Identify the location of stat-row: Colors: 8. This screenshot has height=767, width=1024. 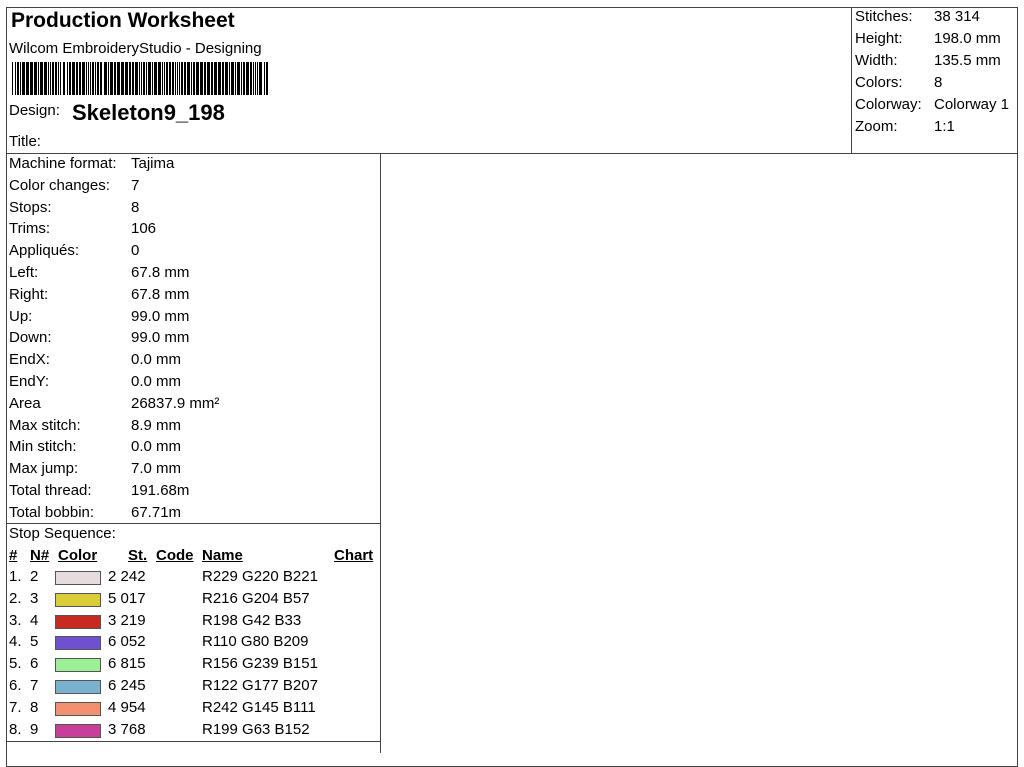
(936, 85).